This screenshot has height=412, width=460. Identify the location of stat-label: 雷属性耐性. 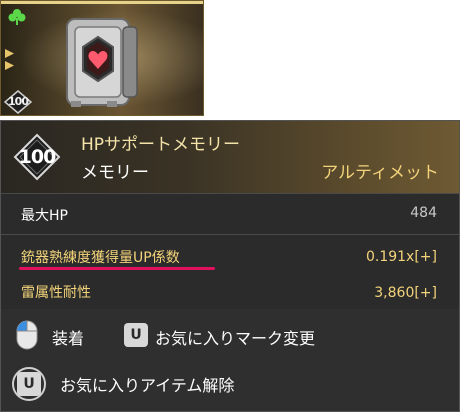
(56, 293).